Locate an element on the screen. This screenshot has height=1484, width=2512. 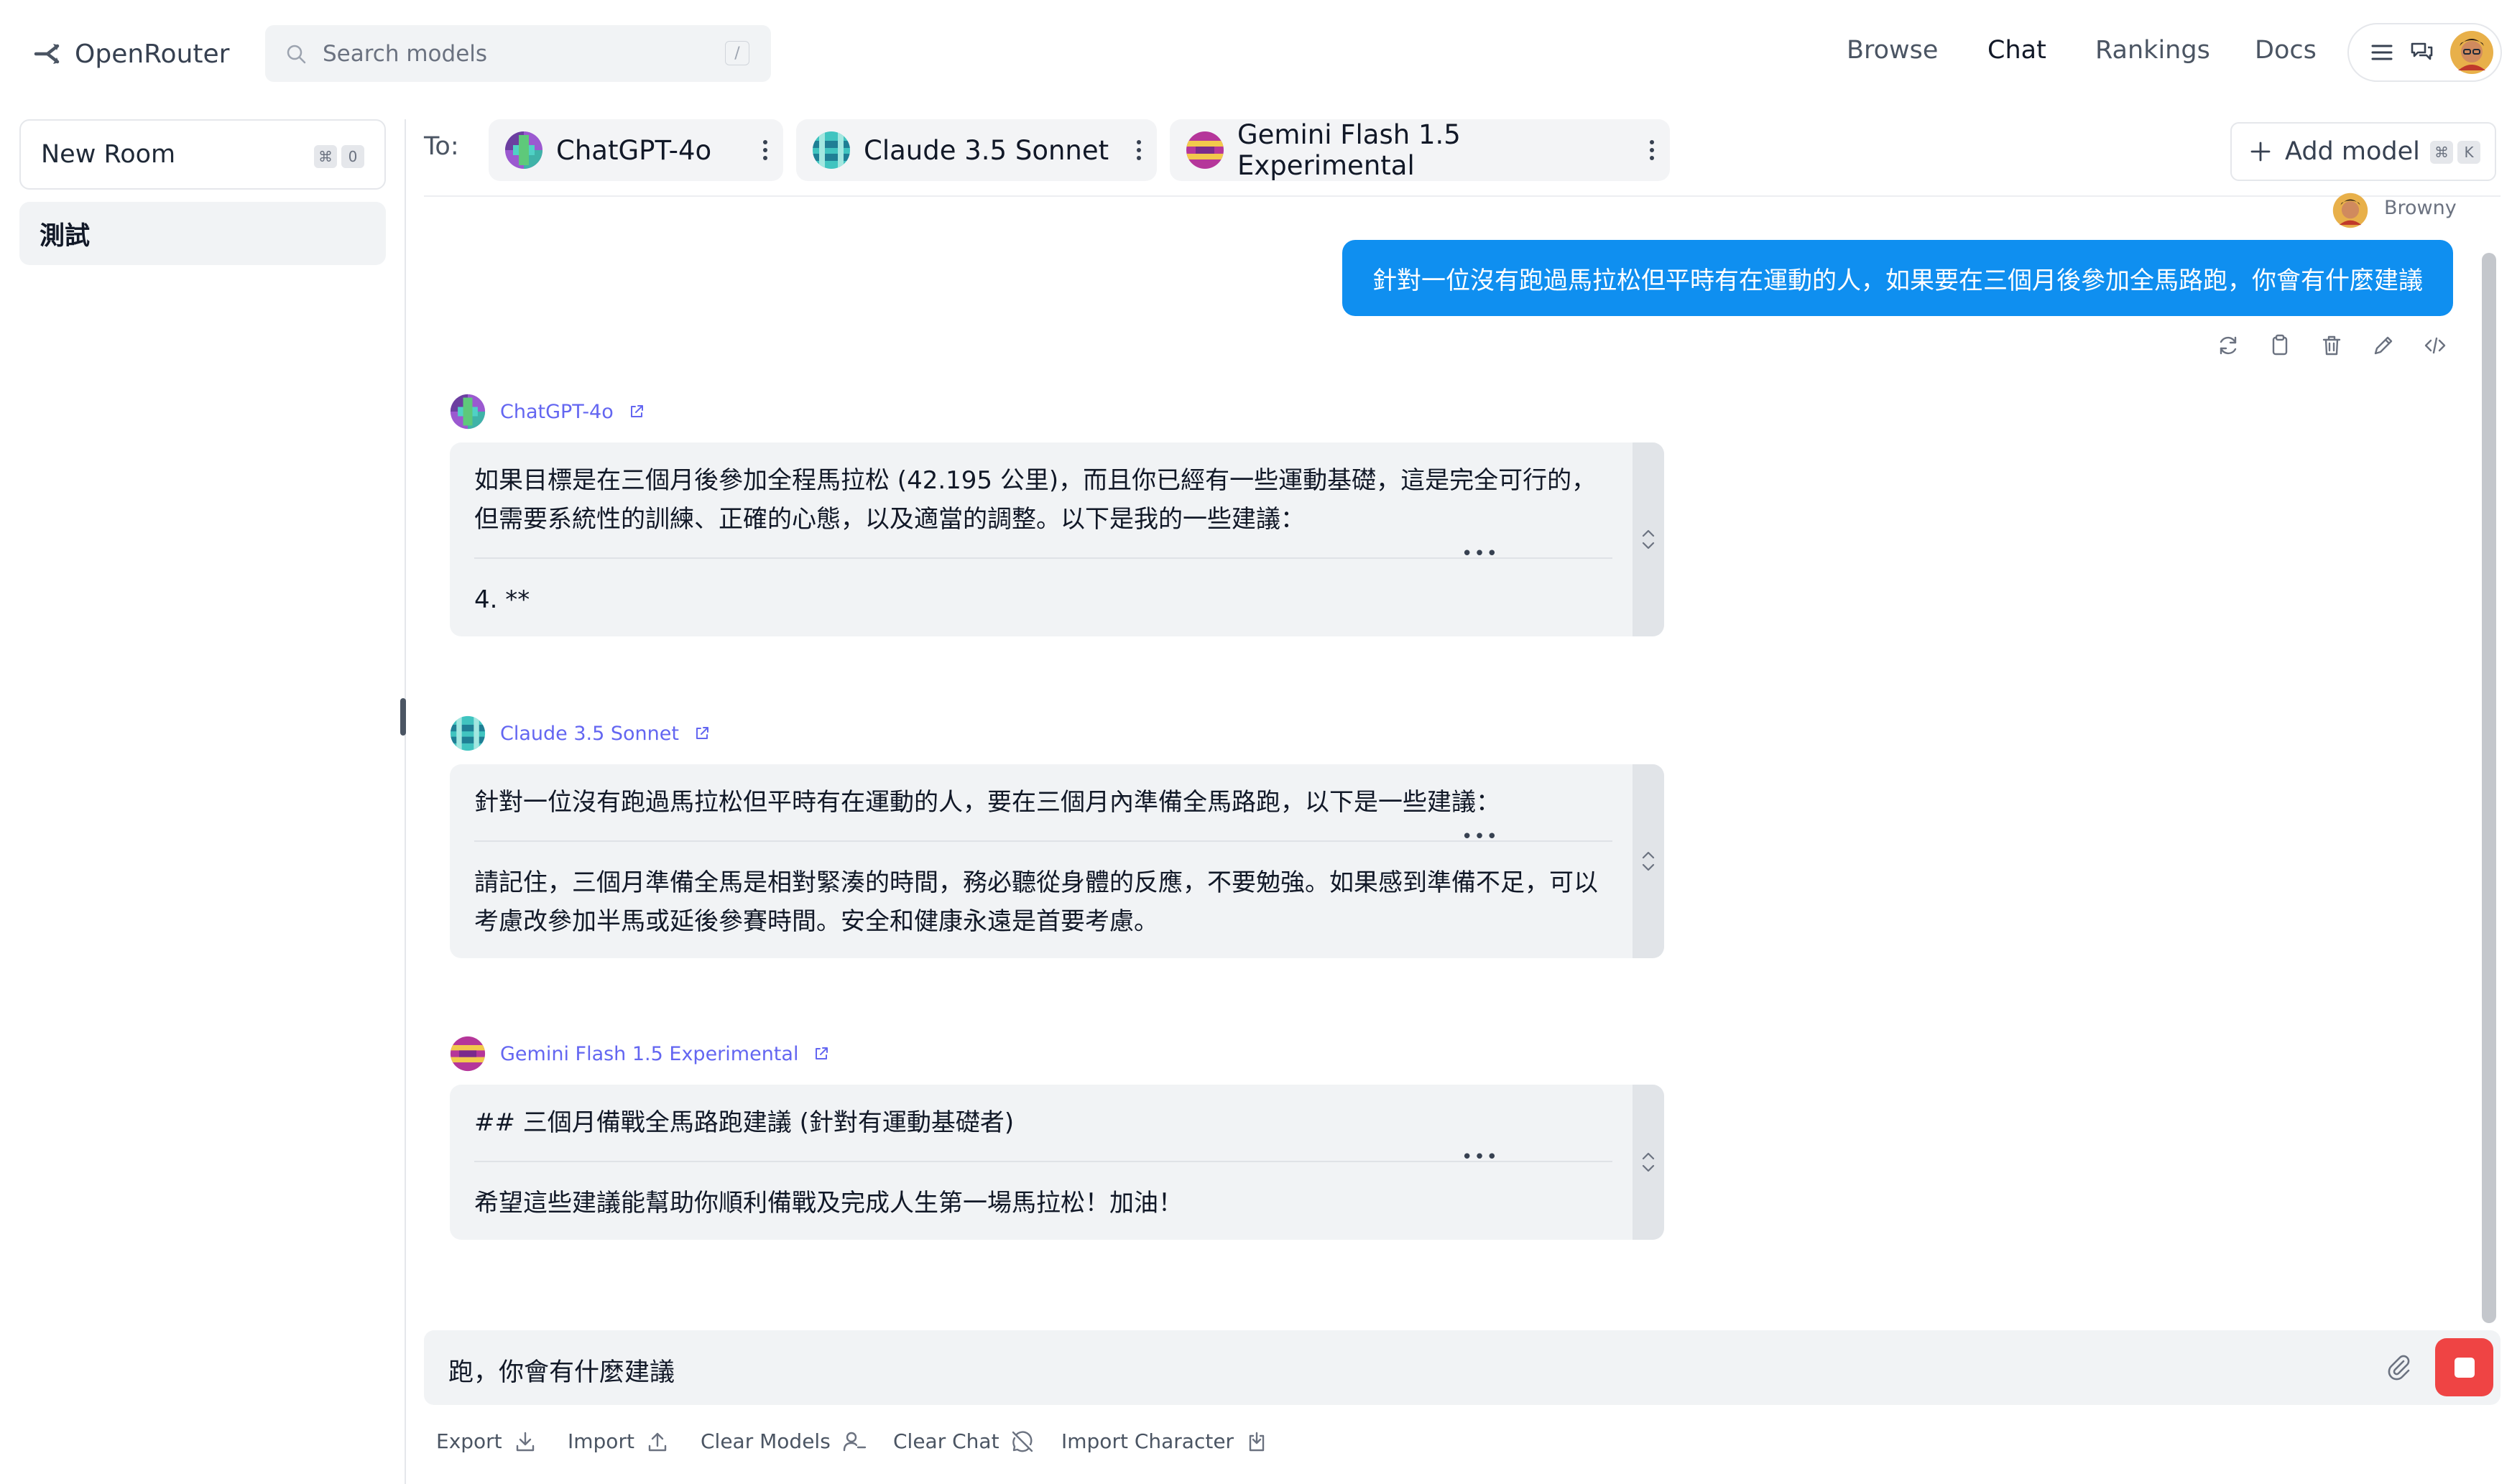
logo-text: OpenRouter is located at coordinates (152, 54).